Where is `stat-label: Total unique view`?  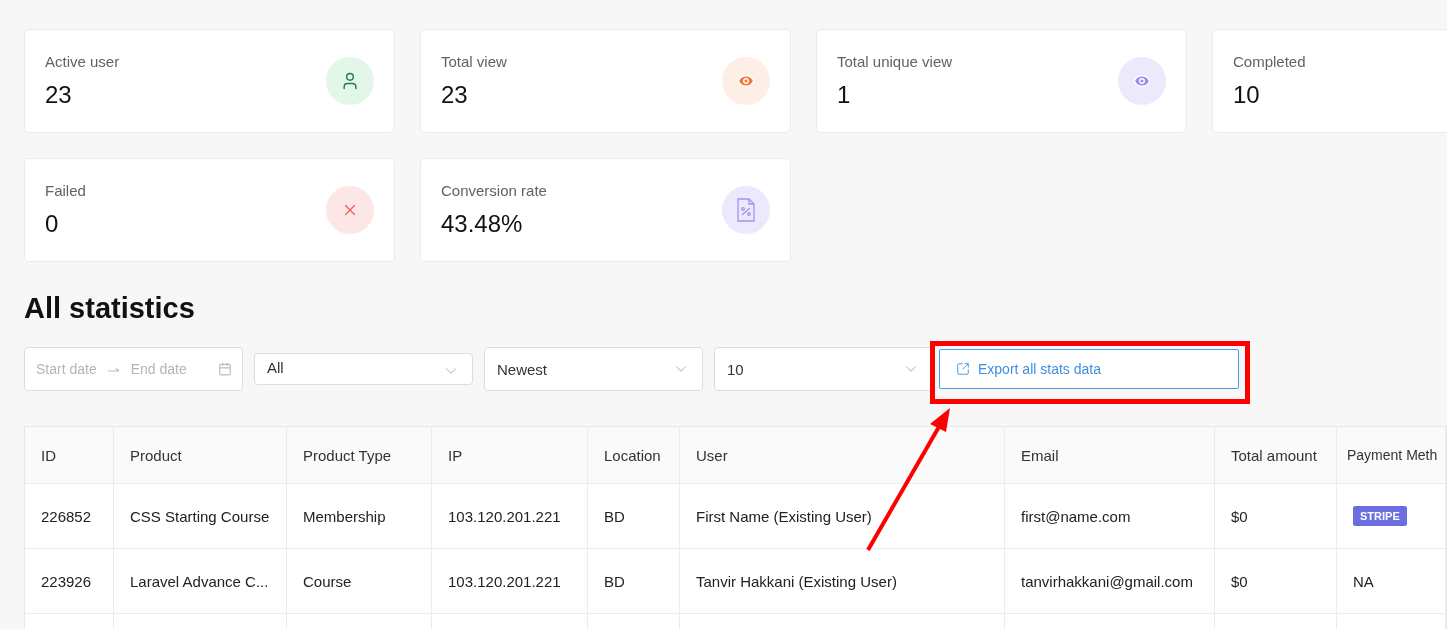
stat-label: Total unique view is located at coordinates (895, 61).